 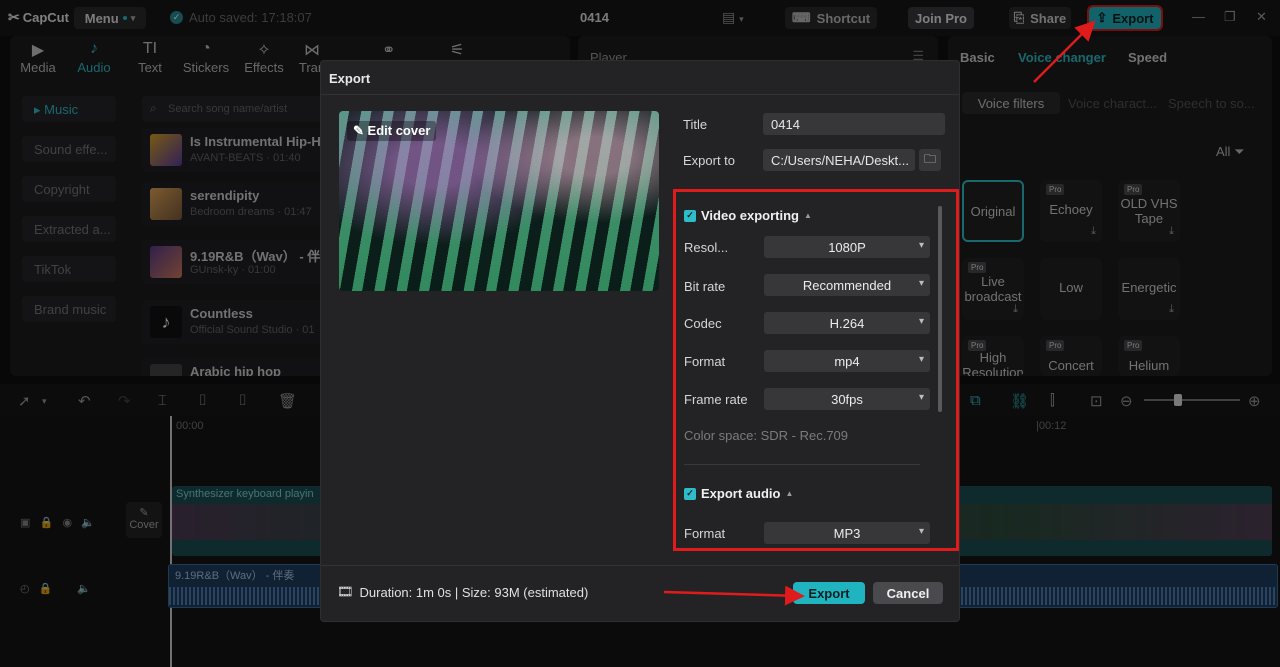 What do you see at coordinates (734, 595) in the screenshot?
I see `arrow-to-export-button` at bounding box center [734, 595].